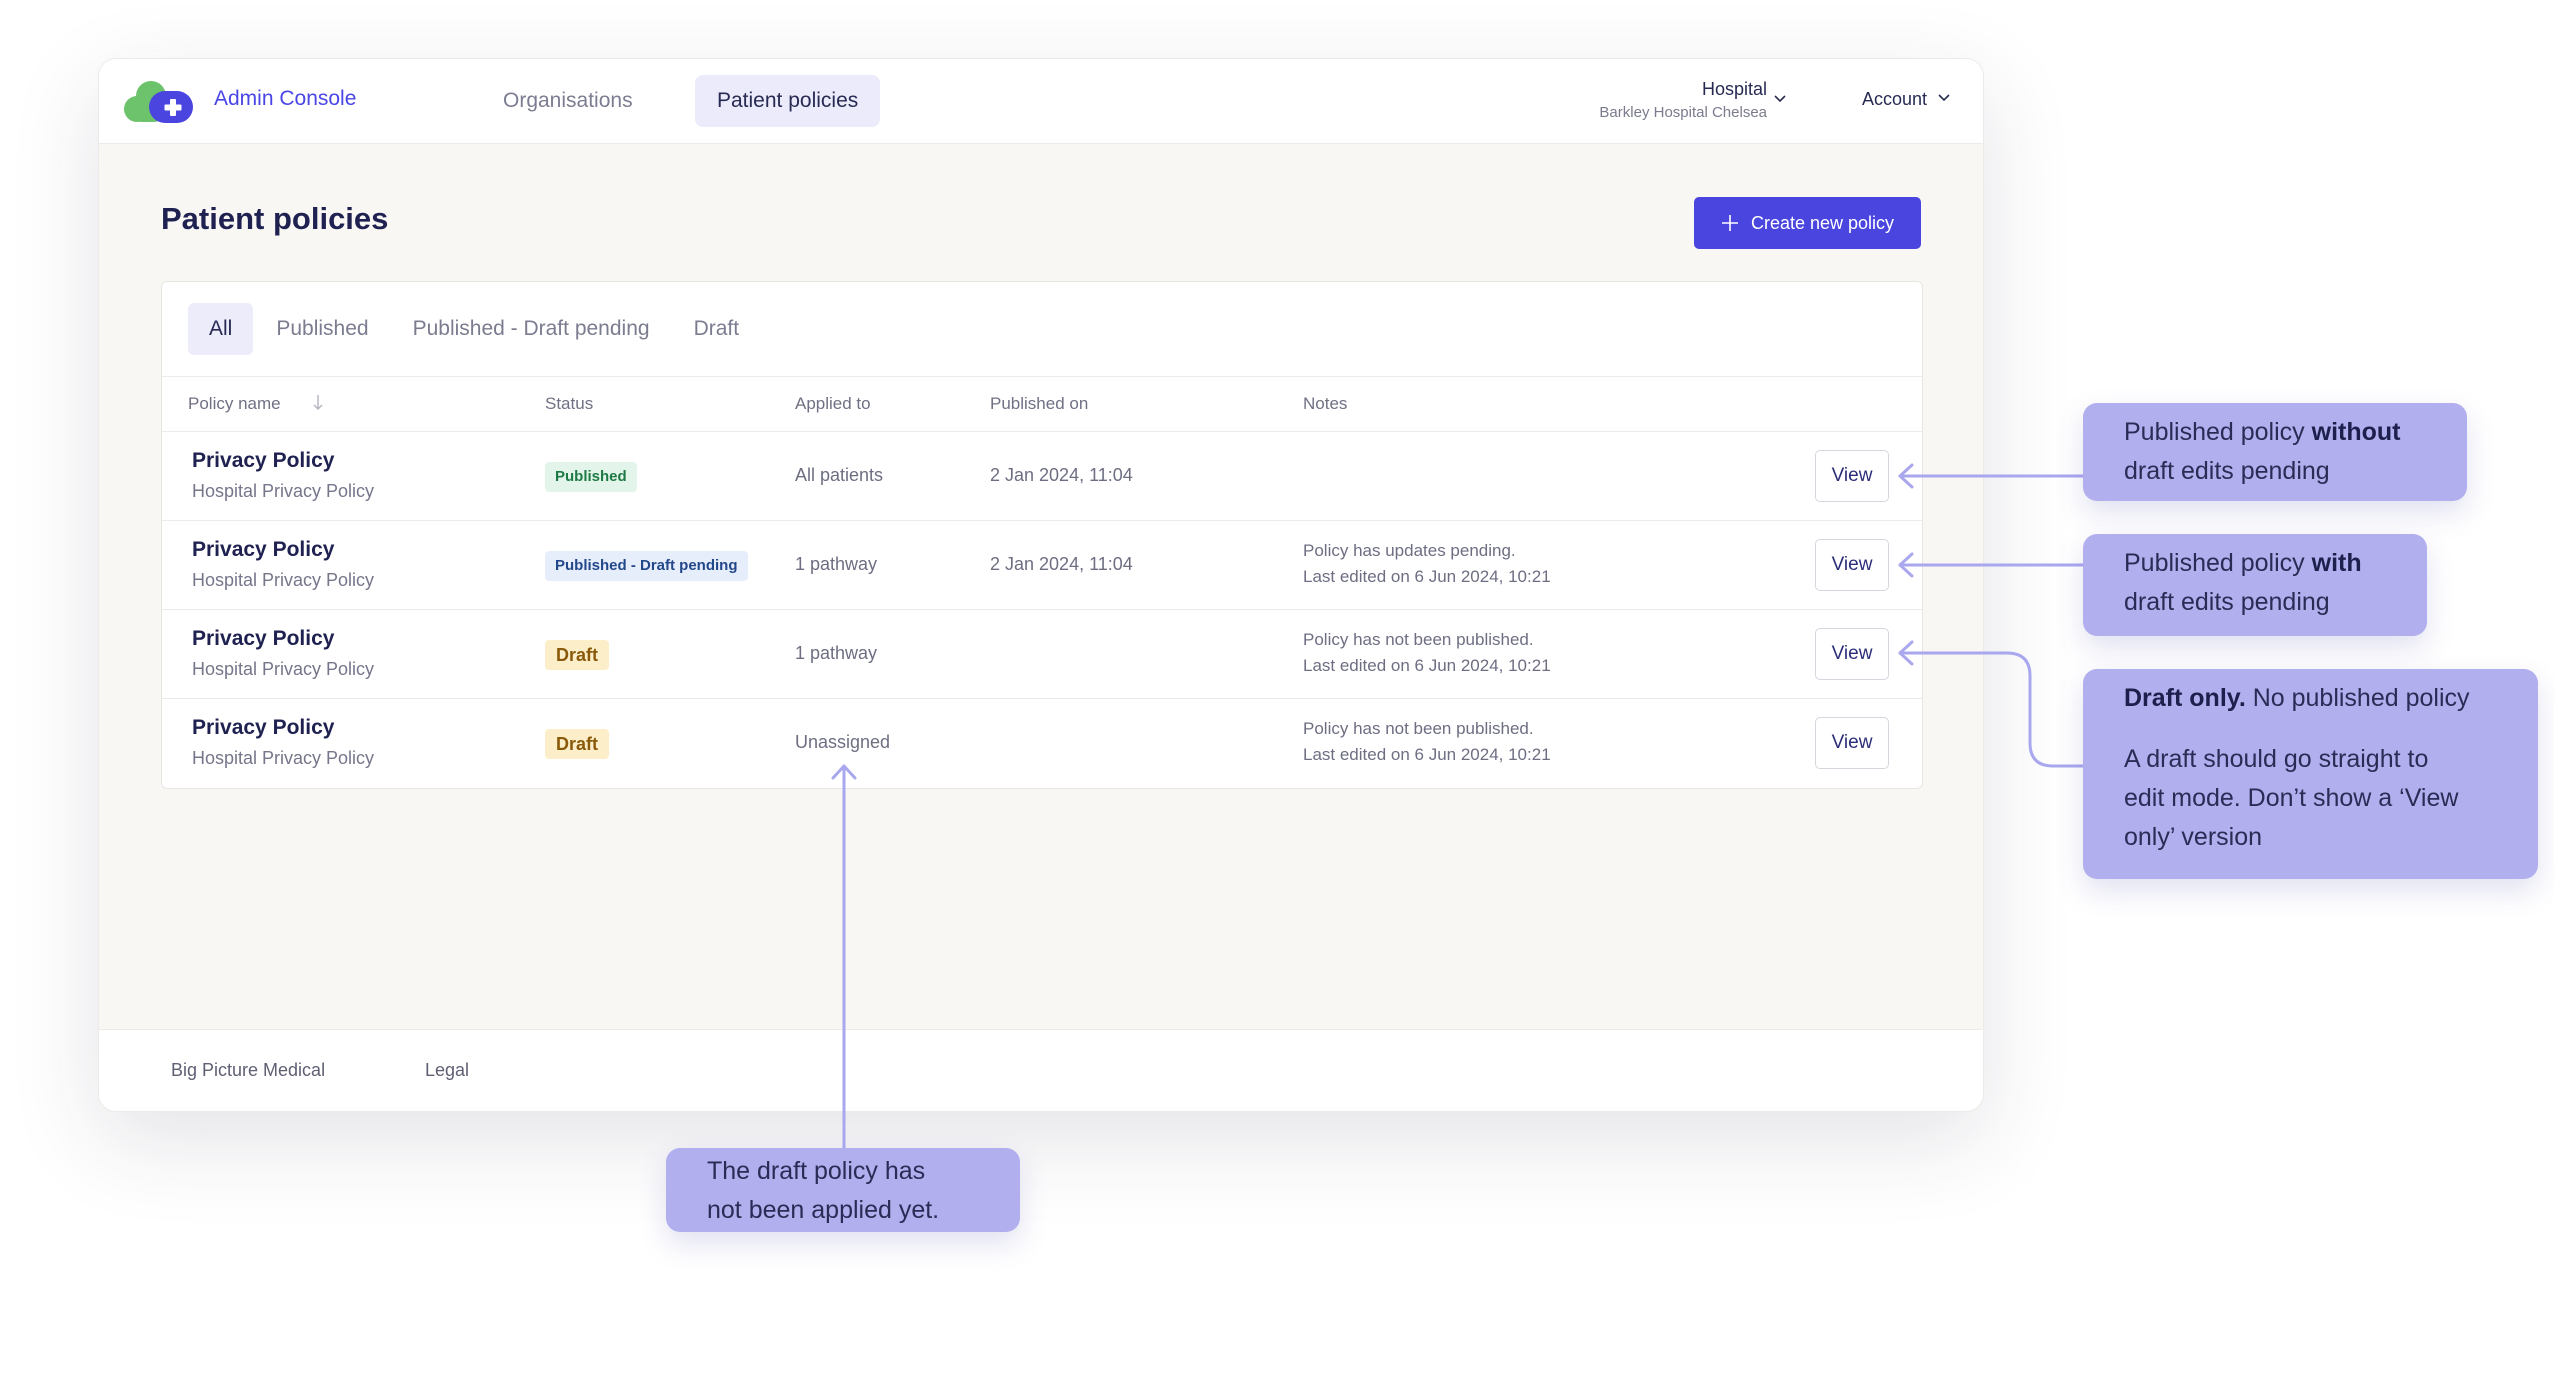  I want to click on hospital-switcher: Hospital Barkley Hospital Chelsea, so click(1683, 100).